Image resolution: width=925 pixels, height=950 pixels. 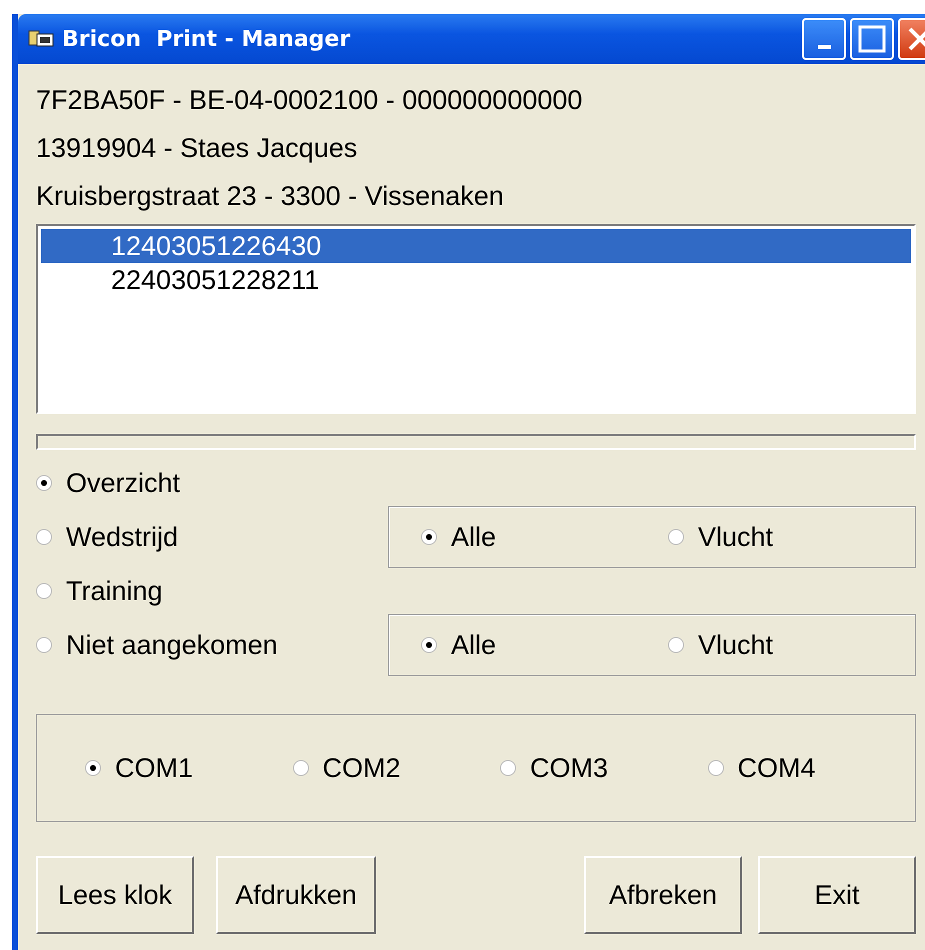 I want to click on port-label: COM1, so click(x=154, y=768).